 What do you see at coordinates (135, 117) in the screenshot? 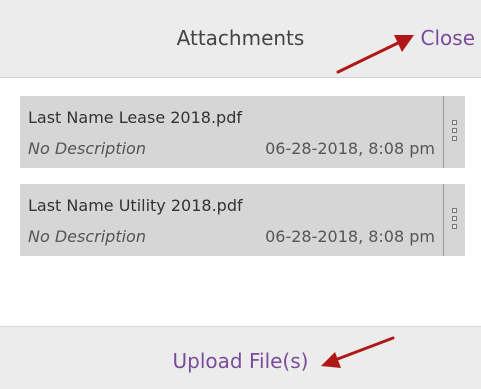
I see `attachment-file-name: Last Name Lease 2018.pdf` at bounding box center [135, 117].